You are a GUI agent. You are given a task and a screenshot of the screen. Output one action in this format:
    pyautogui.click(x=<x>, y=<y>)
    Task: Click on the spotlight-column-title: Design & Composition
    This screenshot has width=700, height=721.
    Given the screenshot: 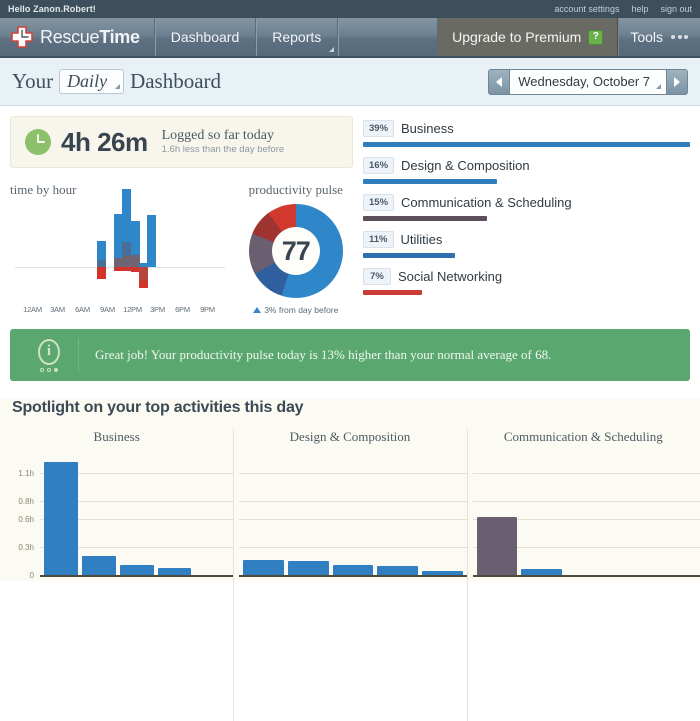 What is the action you would take?
    pyautogui.click(x=350, y=436)
    